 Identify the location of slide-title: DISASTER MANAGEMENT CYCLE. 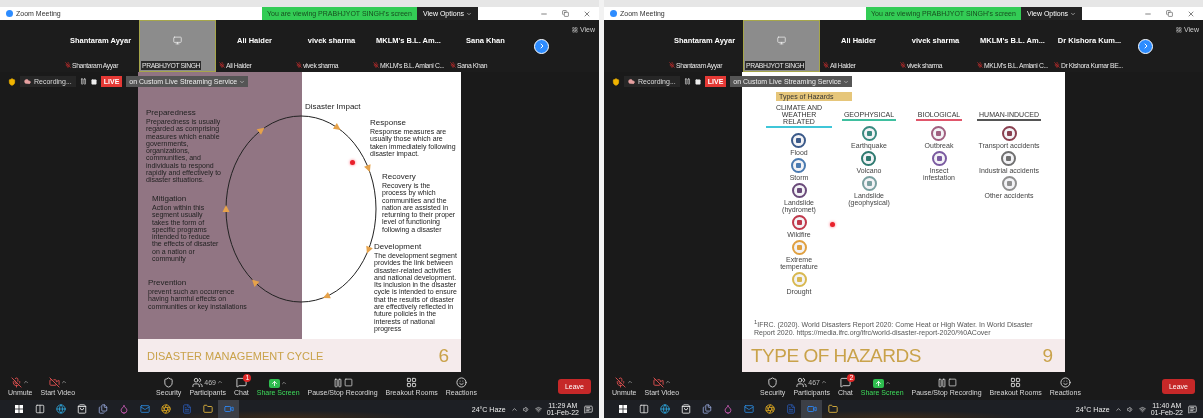
(235, 355).